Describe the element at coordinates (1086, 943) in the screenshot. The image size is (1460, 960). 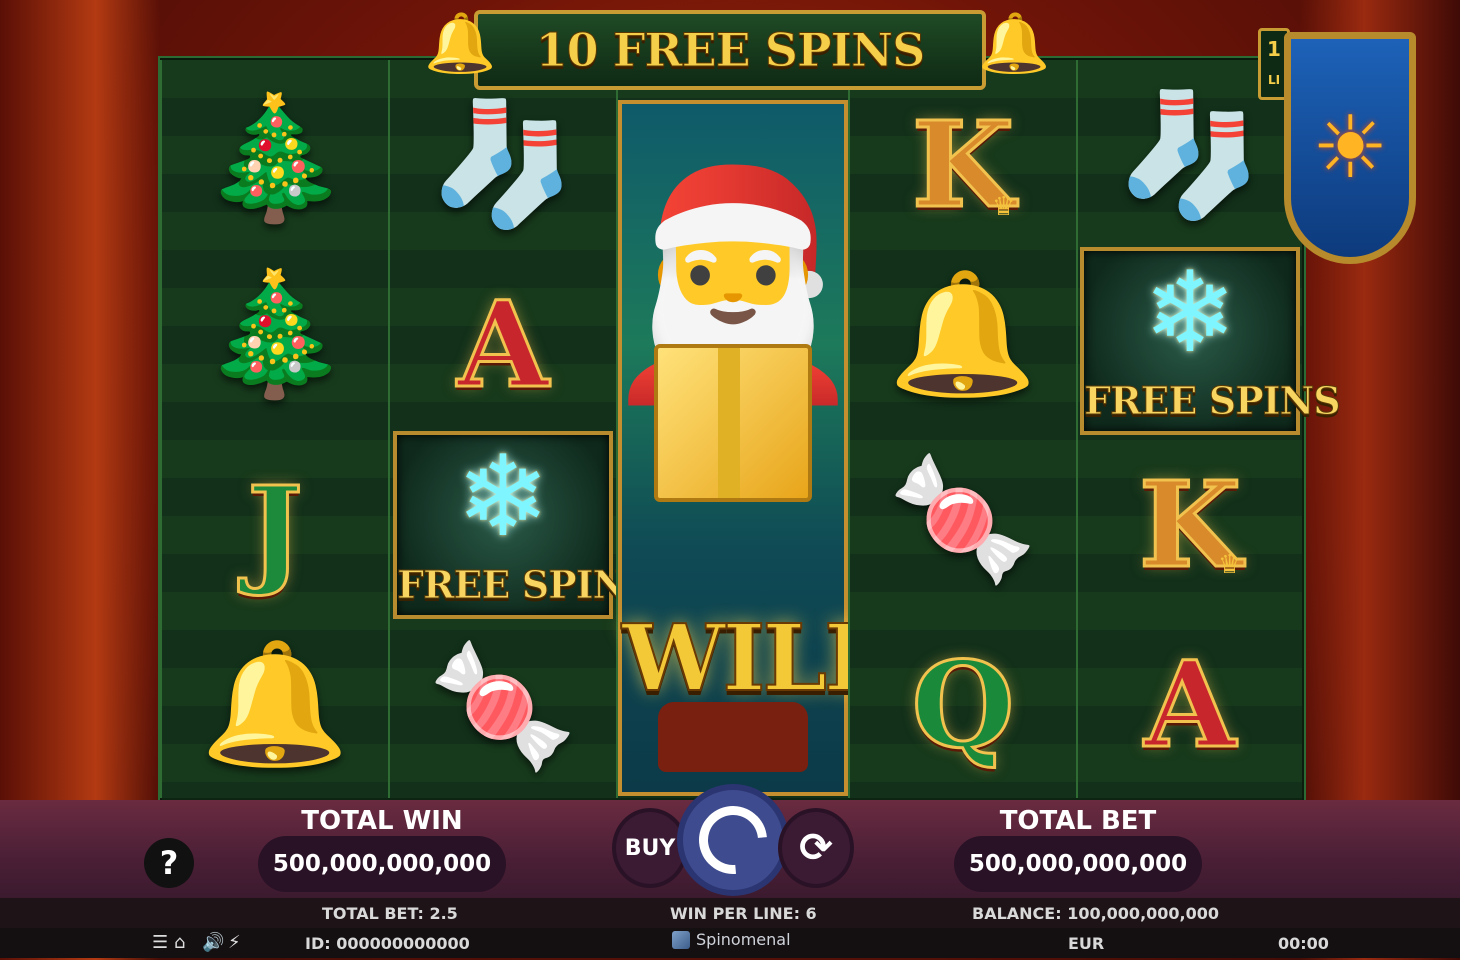
I see `currency: EUR` at that location.